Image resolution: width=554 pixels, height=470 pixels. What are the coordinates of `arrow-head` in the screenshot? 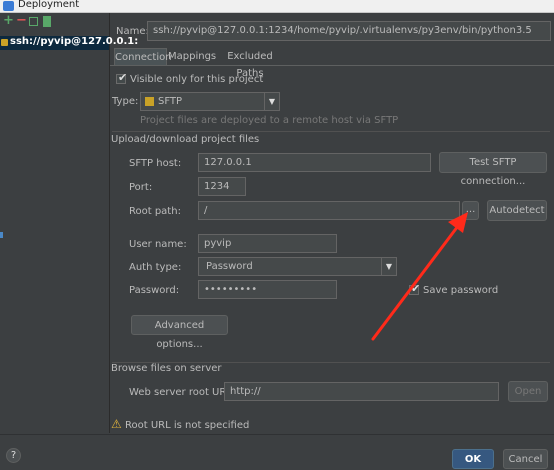 It's located at (458, 222).